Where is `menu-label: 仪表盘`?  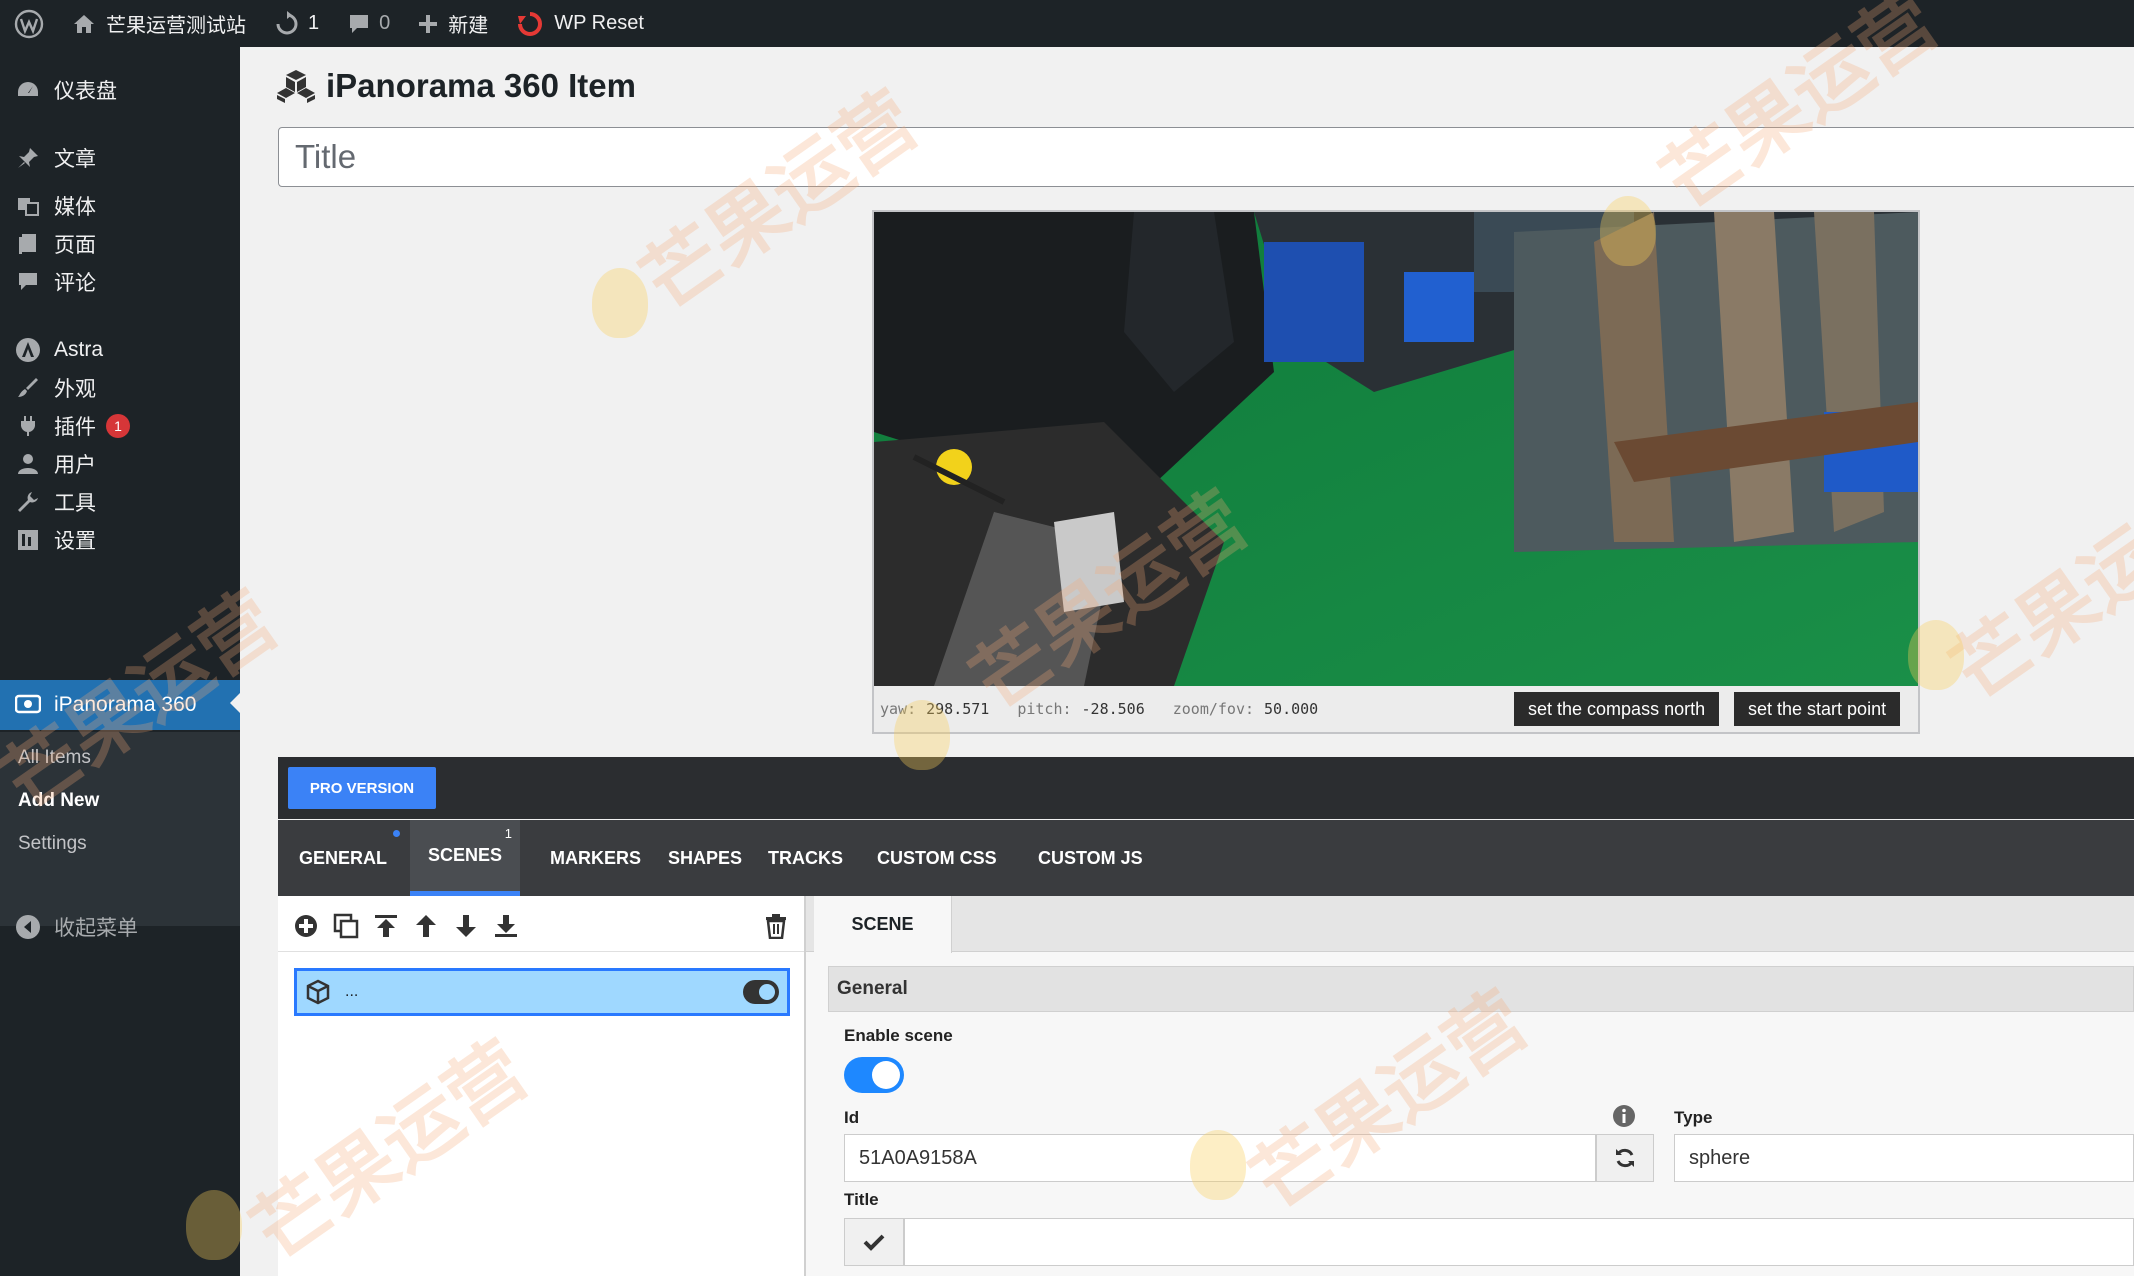
menu-label: 仪表盘 is located at coordinates (85, 91).